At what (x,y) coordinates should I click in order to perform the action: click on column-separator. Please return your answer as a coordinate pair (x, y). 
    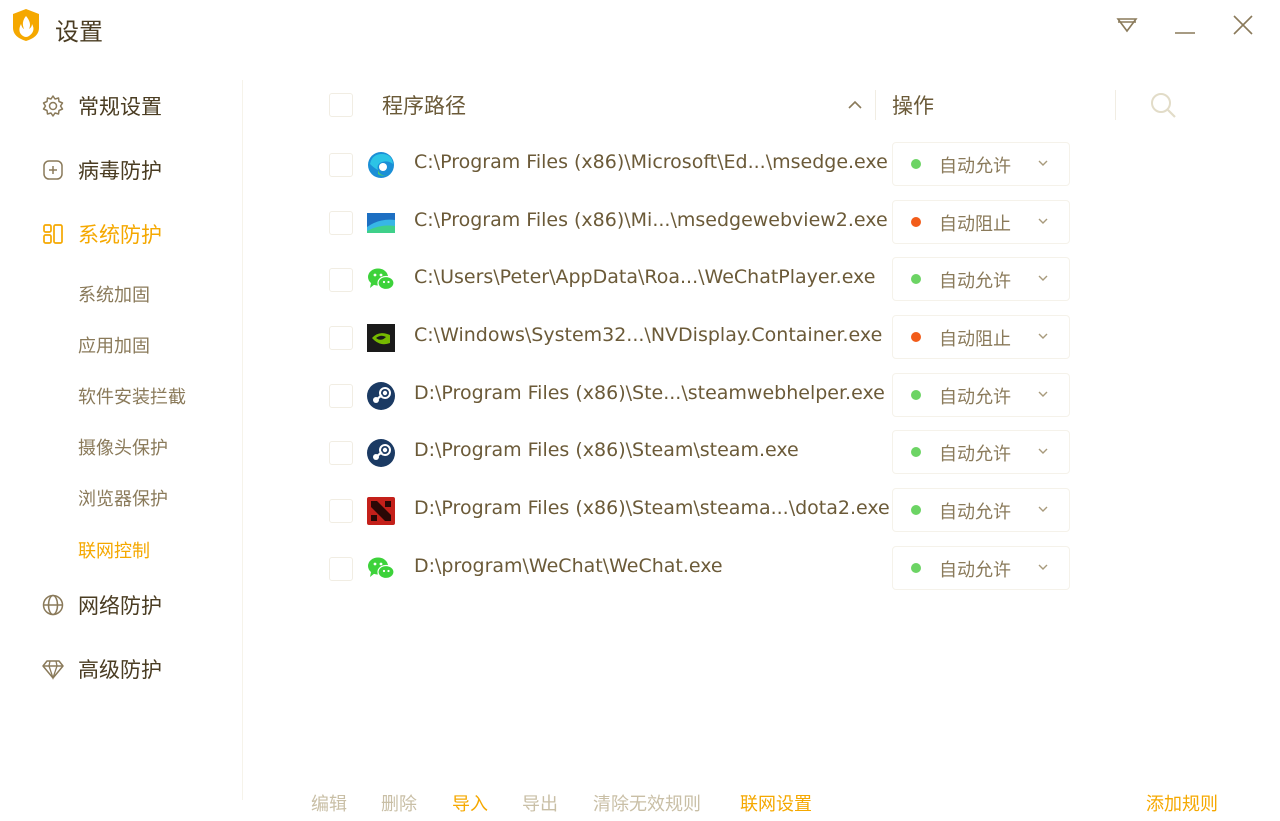
    Looking at the image, I should click on (1115, 105).